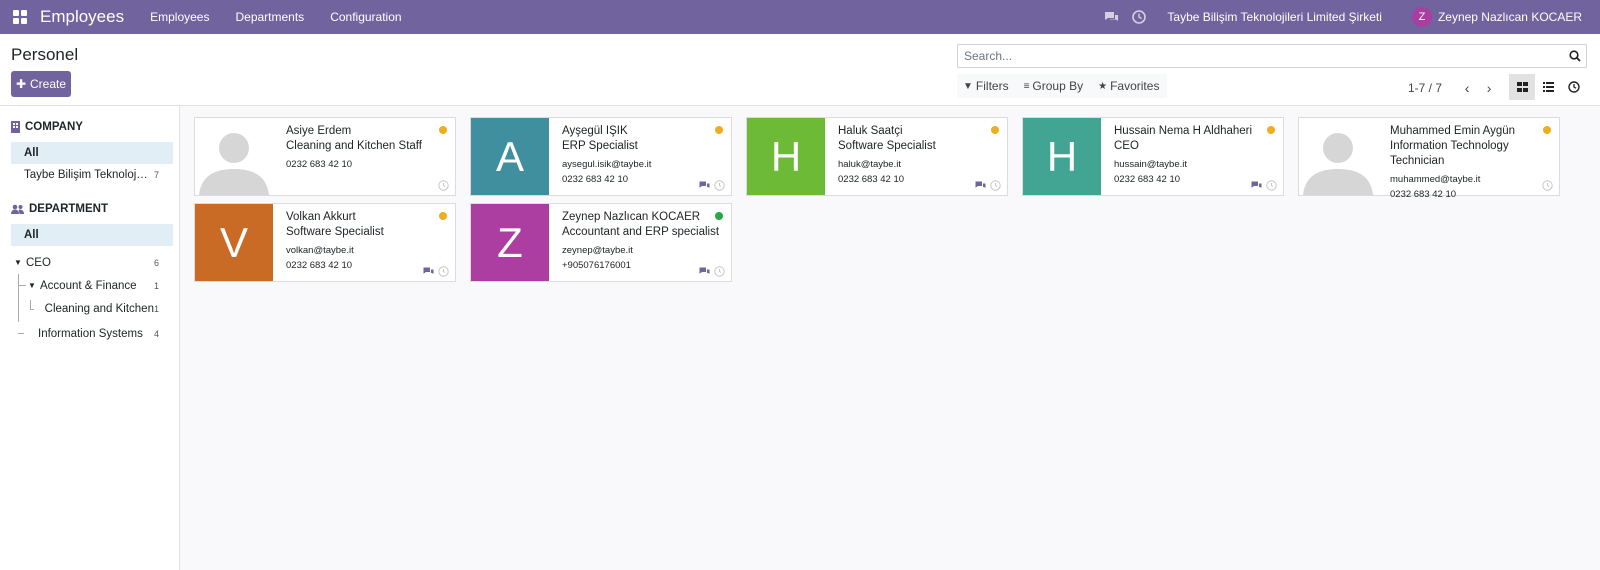  Describe the element at coordinates (869, 164) in the screenshot. I see `employee-email: haluk@taybe.it` at that location.